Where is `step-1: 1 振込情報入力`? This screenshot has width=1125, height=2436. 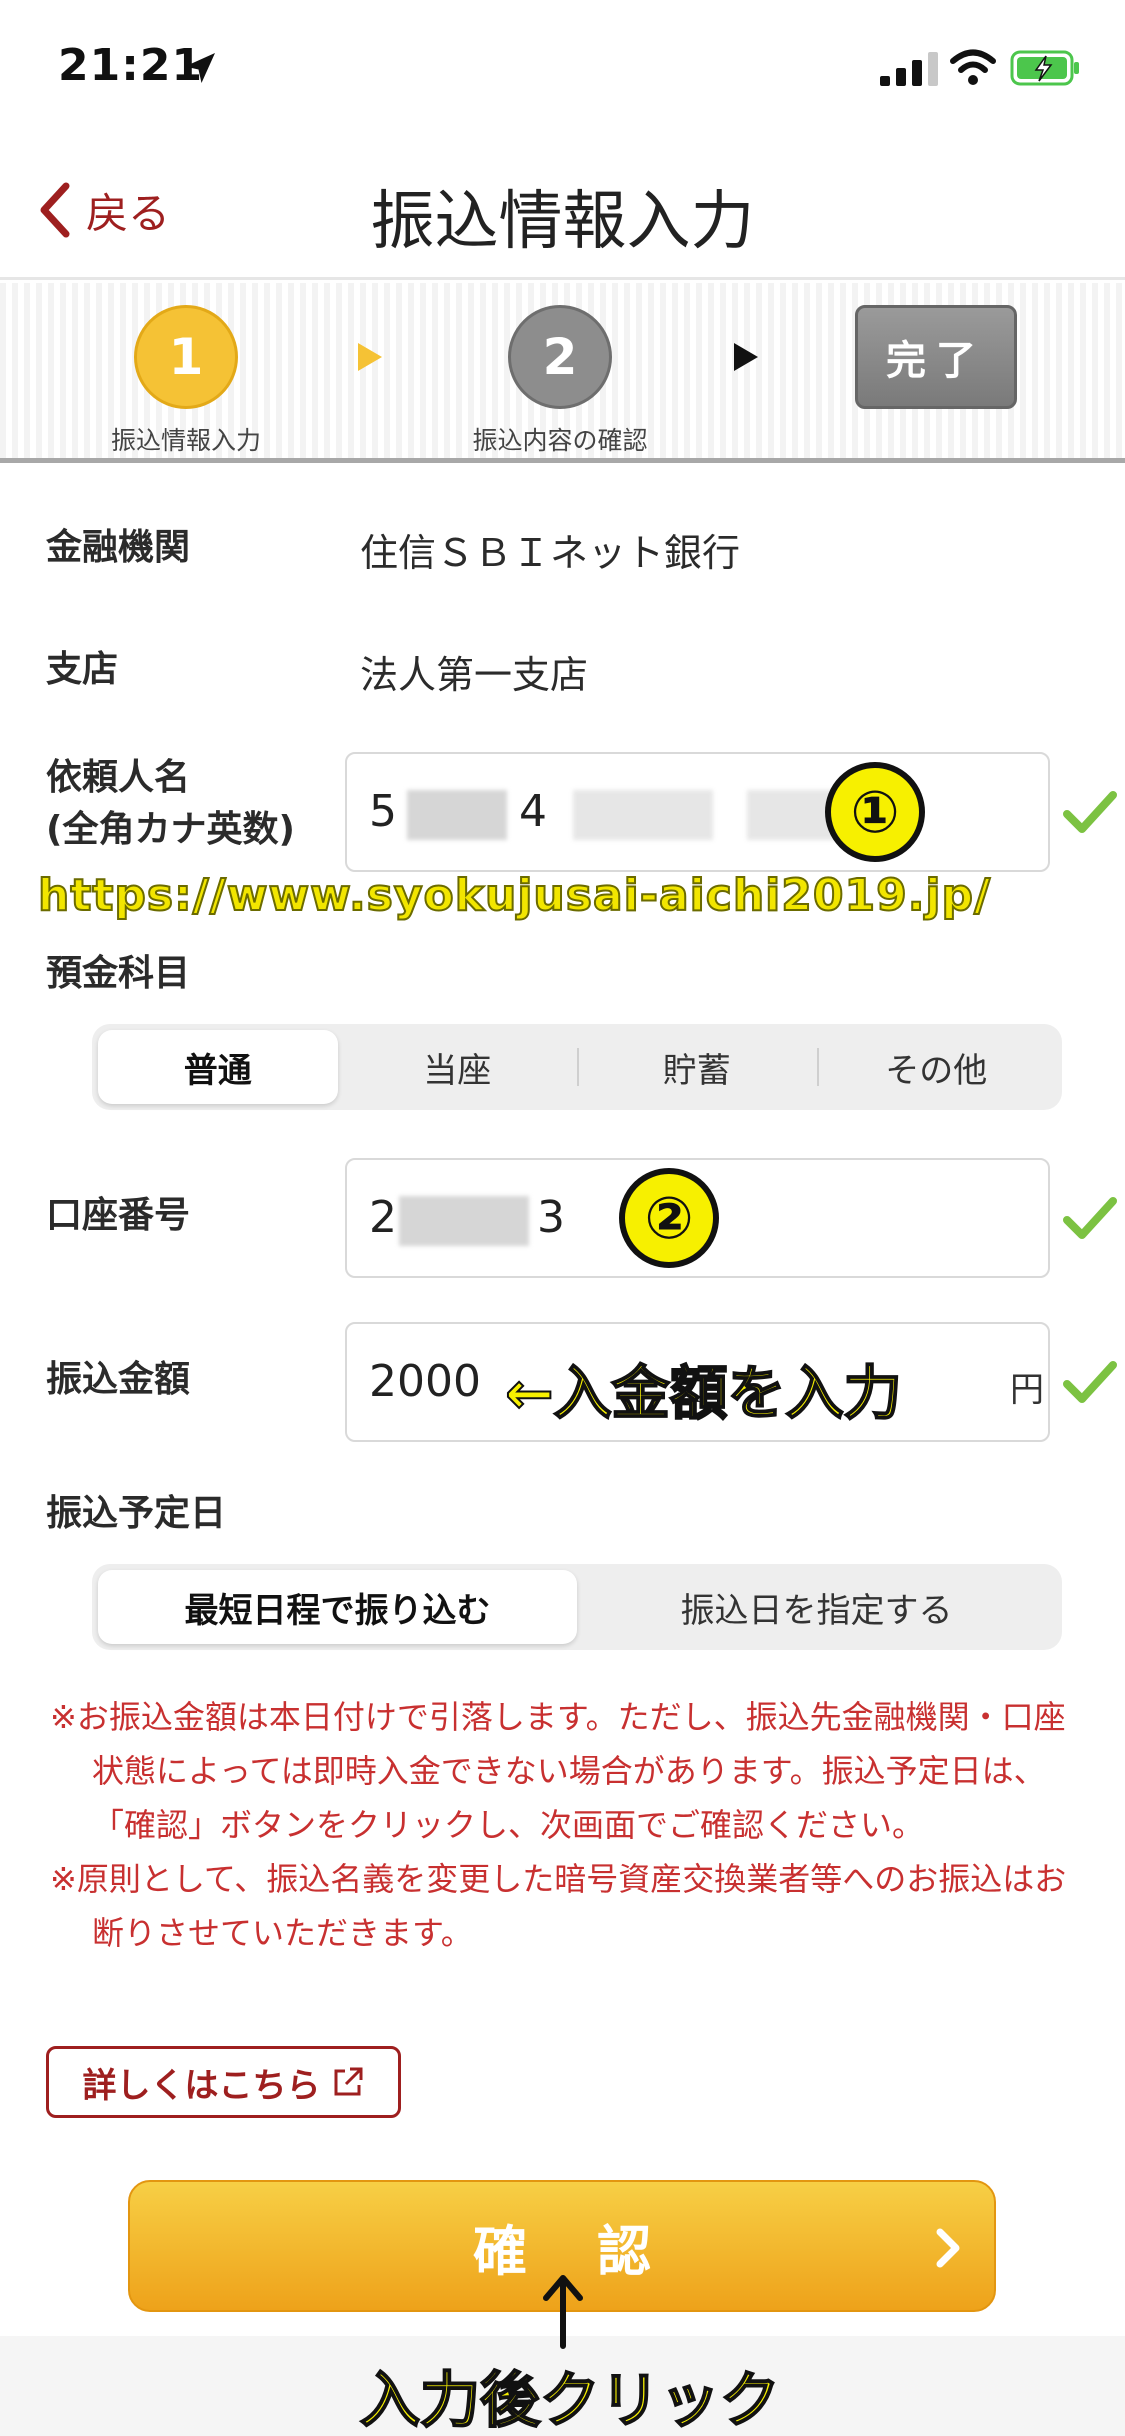
step-1: 1 振込情報入力 is located at coordinates (186, 381).